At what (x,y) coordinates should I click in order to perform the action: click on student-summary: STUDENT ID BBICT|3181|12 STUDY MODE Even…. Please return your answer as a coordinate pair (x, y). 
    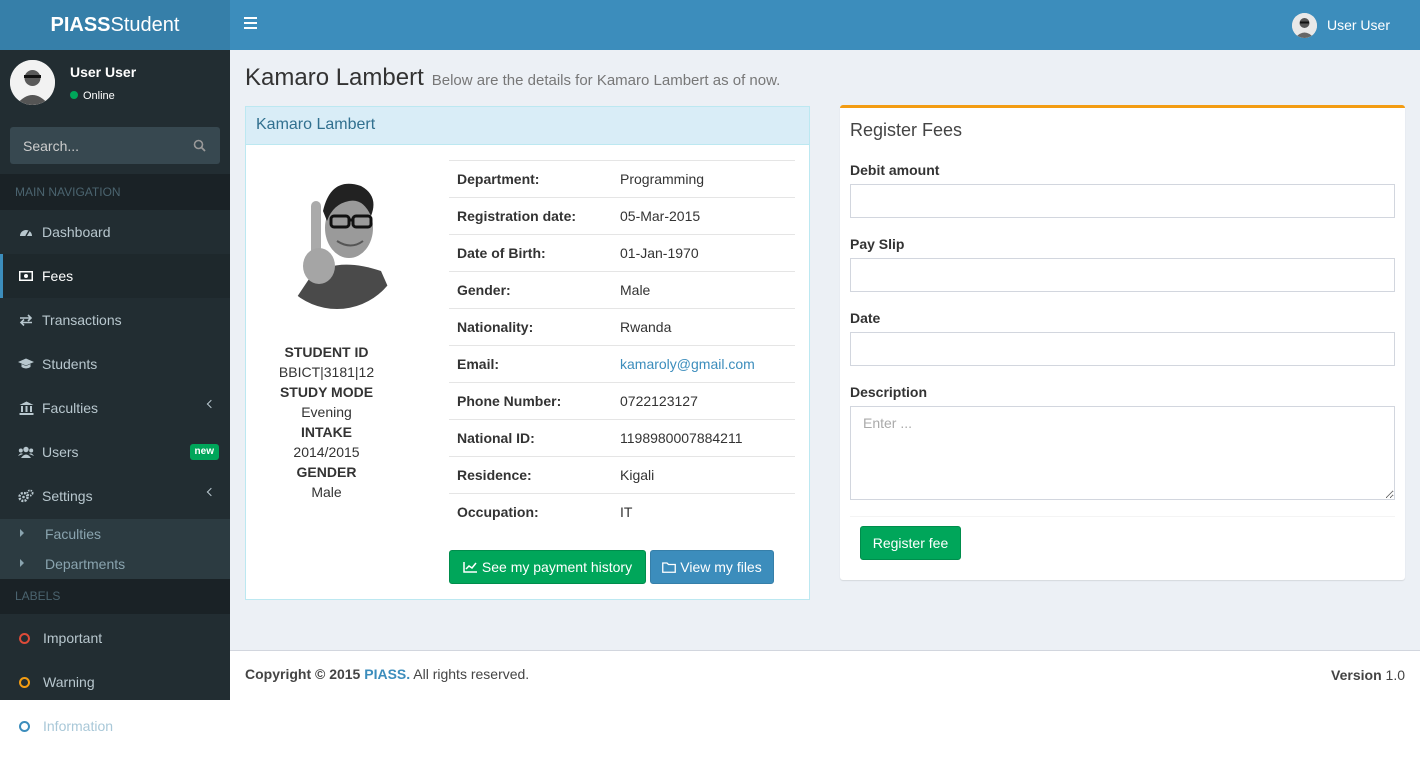
    Looking at the image, I should click on (326, 422).